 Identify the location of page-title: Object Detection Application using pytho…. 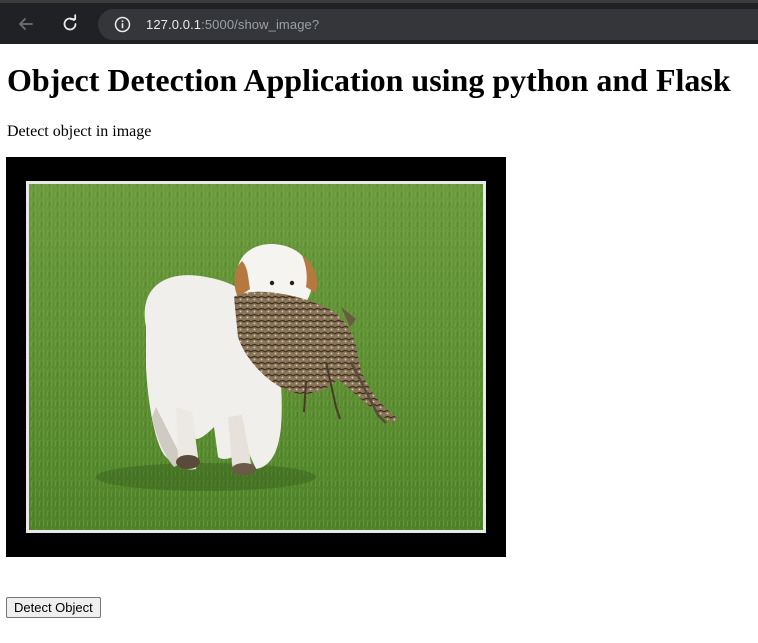
(369, 80).